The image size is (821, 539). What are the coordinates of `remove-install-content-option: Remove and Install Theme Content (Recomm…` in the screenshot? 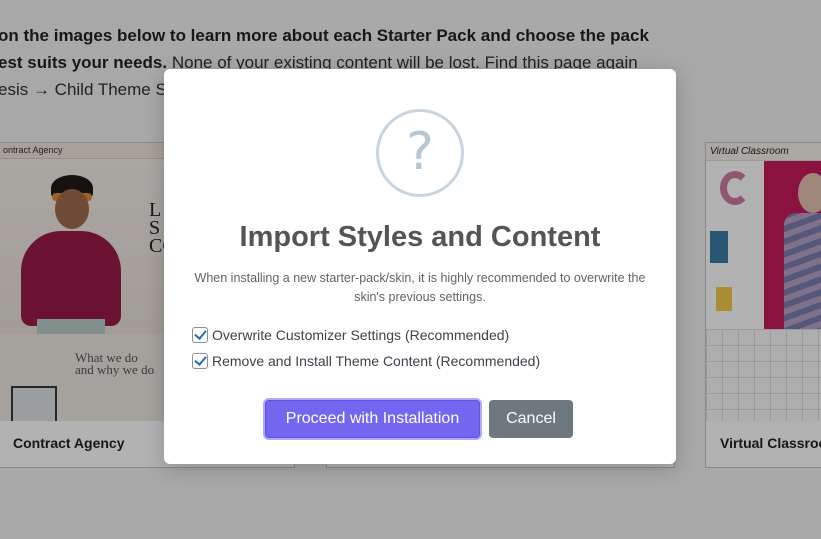 It's located at (366, 361).